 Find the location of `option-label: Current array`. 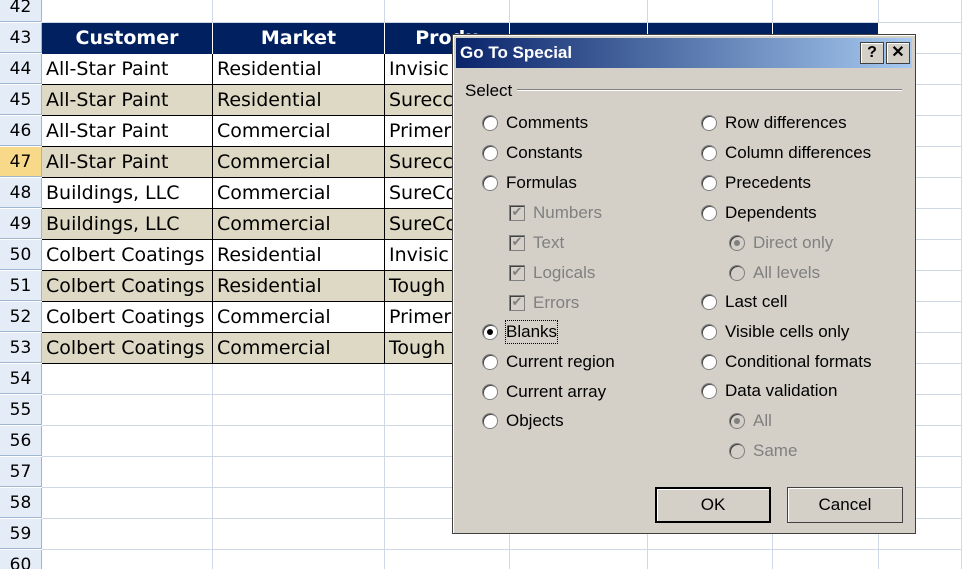

option-label: Current array is located at coordinates (556, 391).